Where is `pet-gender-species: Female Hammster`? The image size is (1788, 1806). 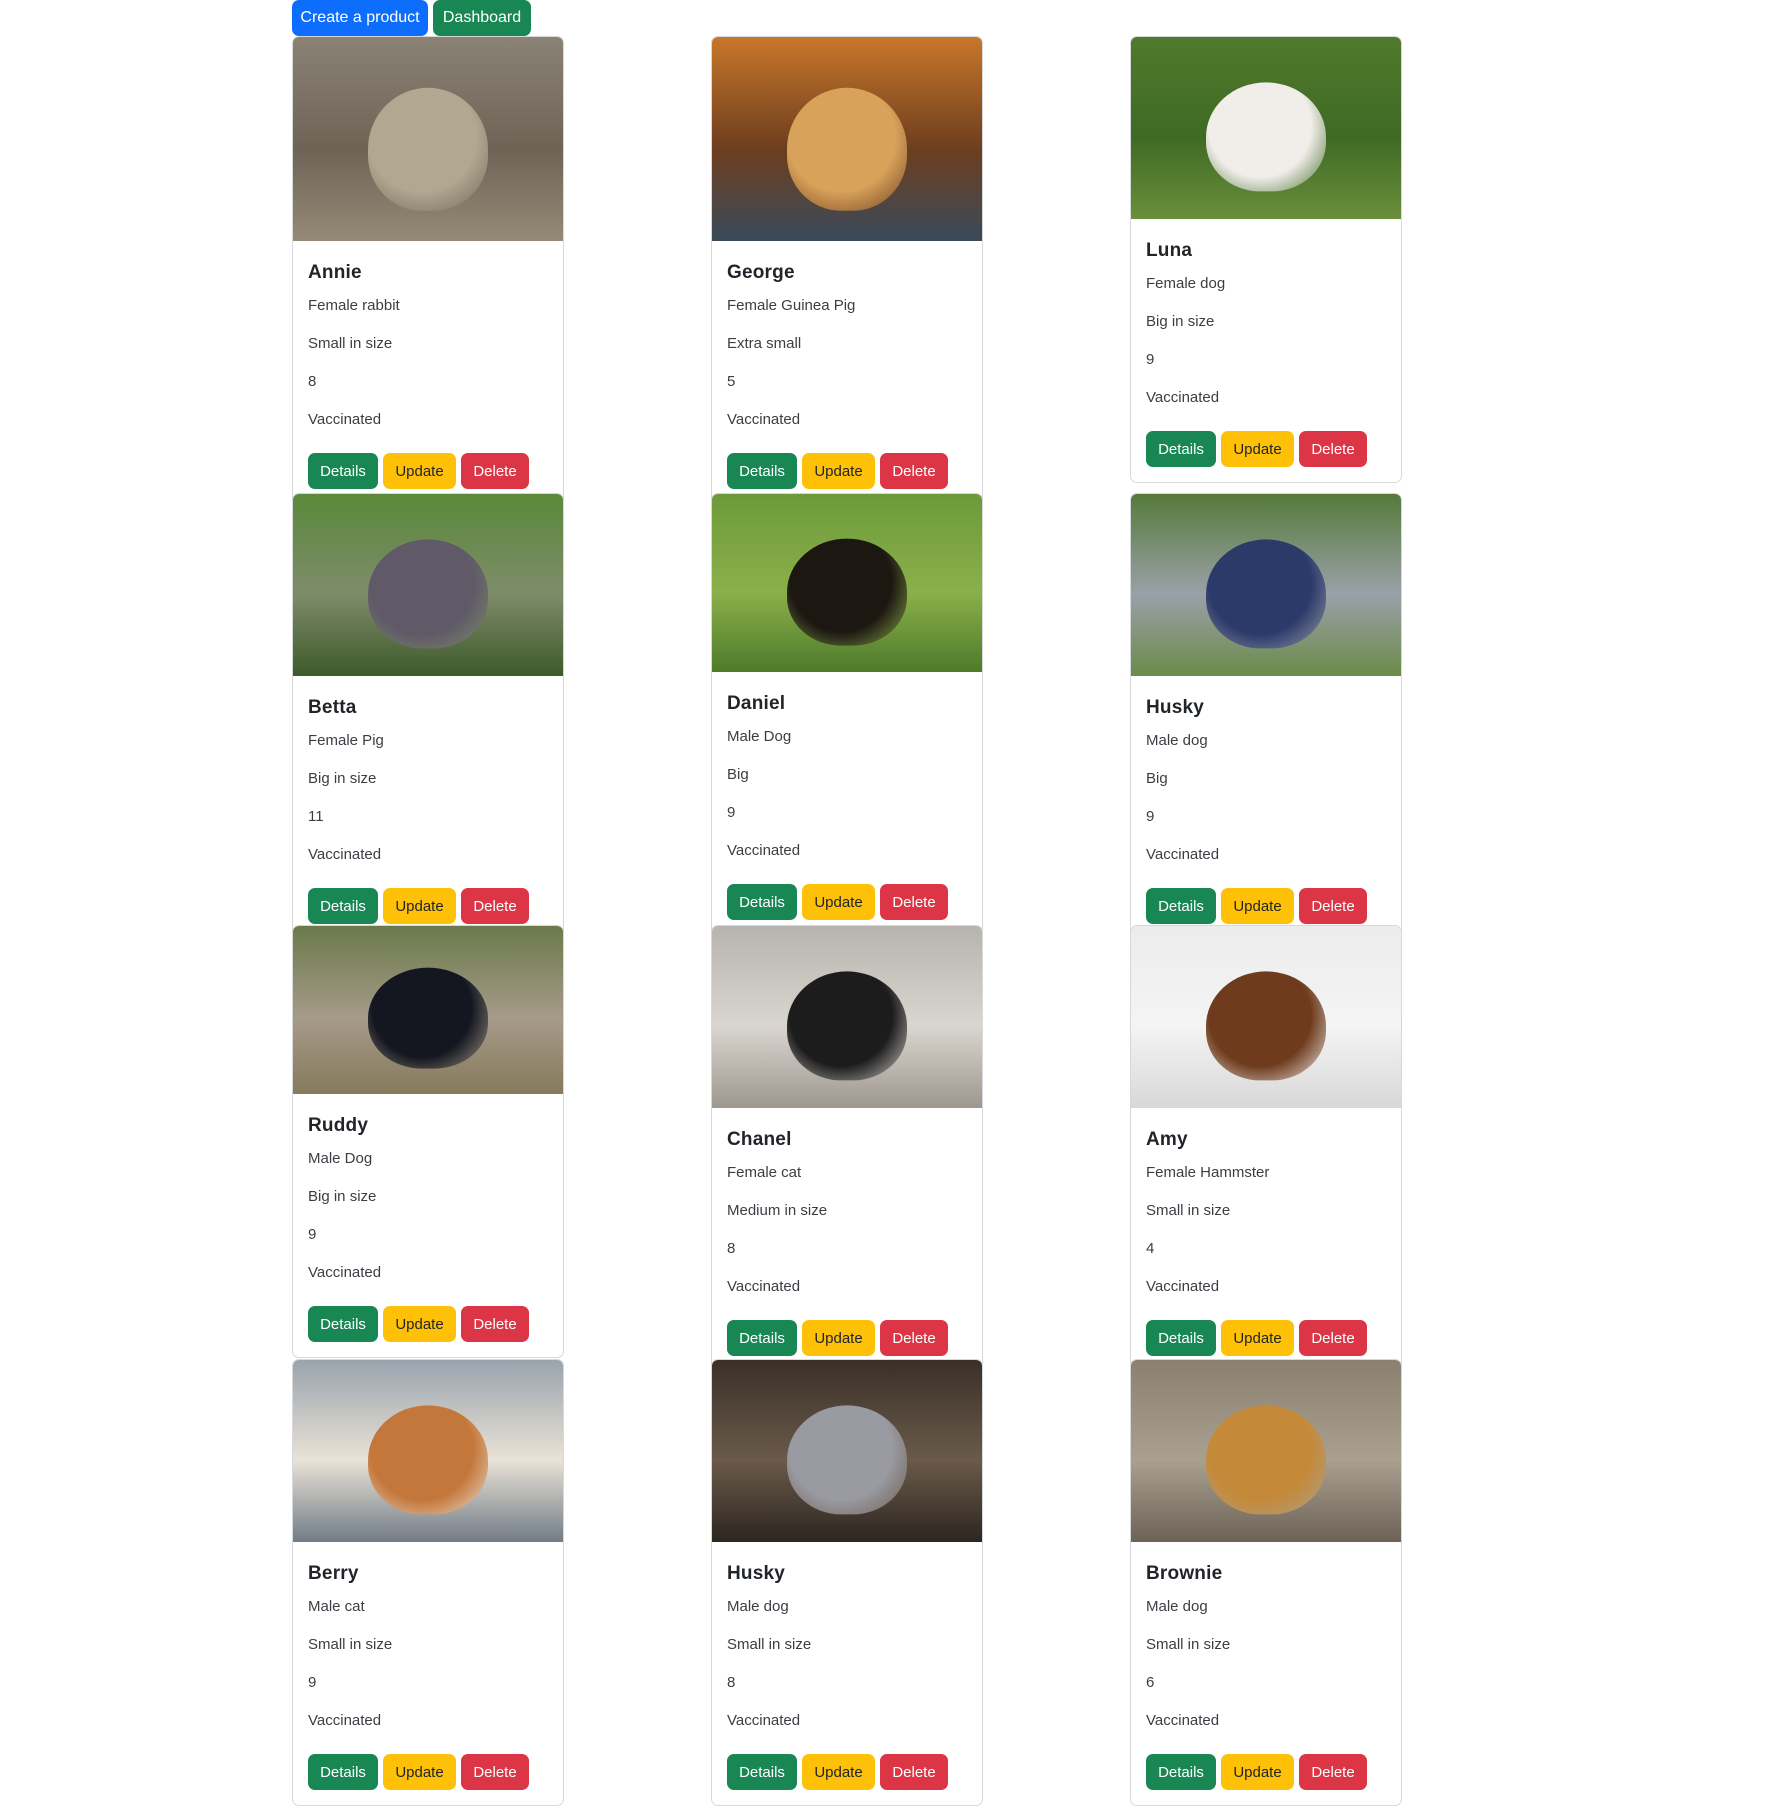 pet-gender-species: Female Hammster is located at coordinates (1208, 1172).